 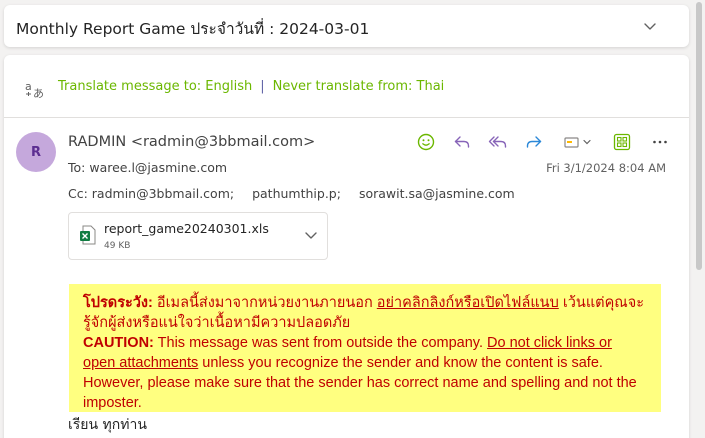 I want to click on apps-icon, so click(x=622, y=142).